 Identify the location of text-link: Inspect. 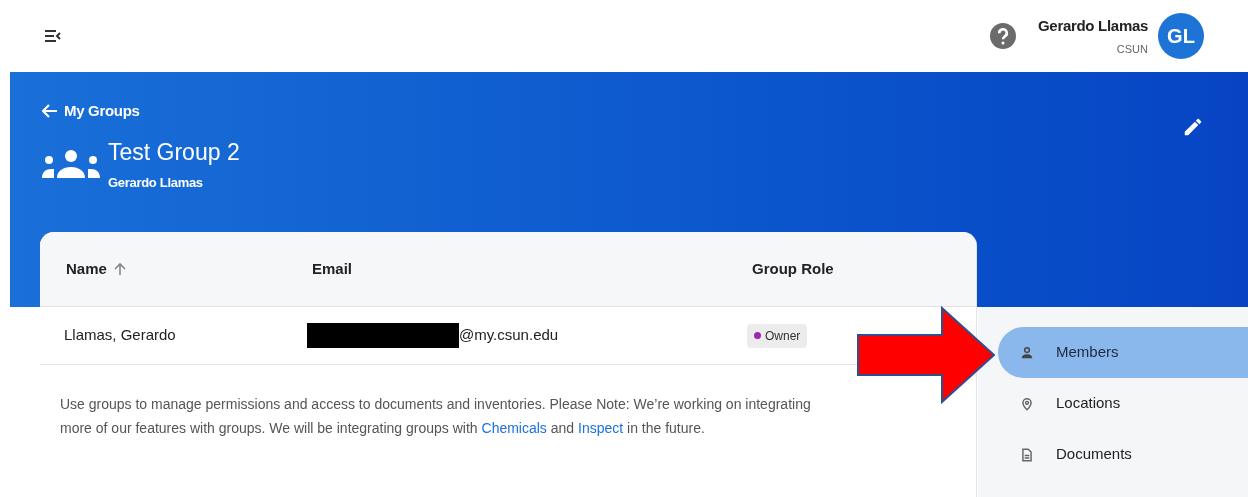
(601, 428).